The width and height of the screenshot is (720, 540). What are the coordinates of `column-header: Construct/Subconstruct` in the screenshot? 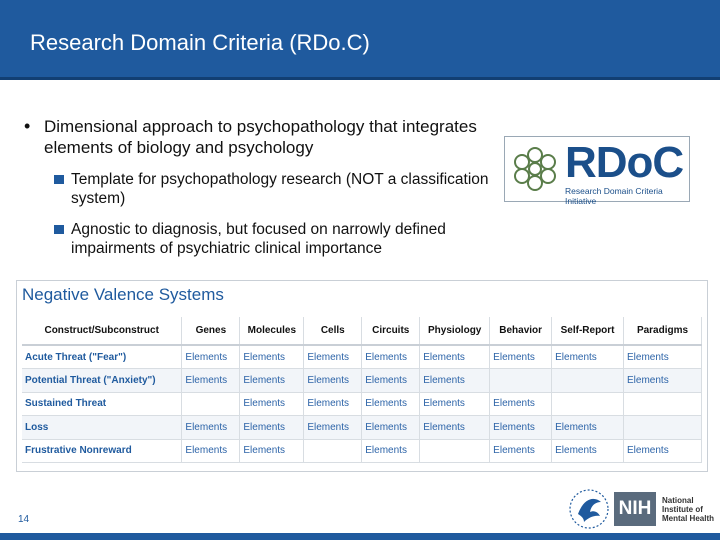 It's located at (102, 331).